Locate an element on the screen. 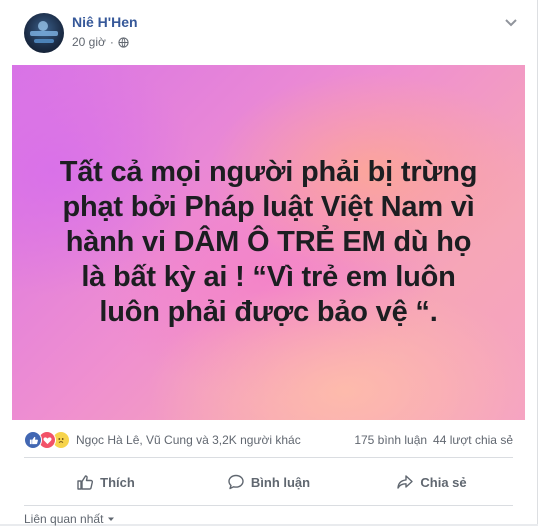 Image resolution: width=538 pixels, height=526 pixels. banner-line: Tất cả mọi người phải bị trừng is located at coordinates (268, 172).